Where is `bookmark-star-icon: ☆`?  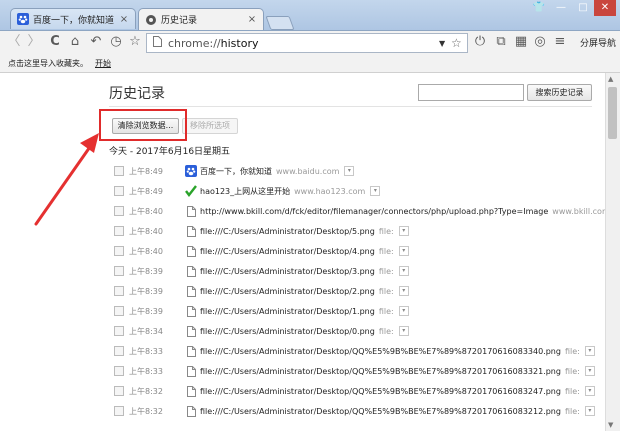 bookmark-star-icon: ☆ is located at coordinates (459, 43).